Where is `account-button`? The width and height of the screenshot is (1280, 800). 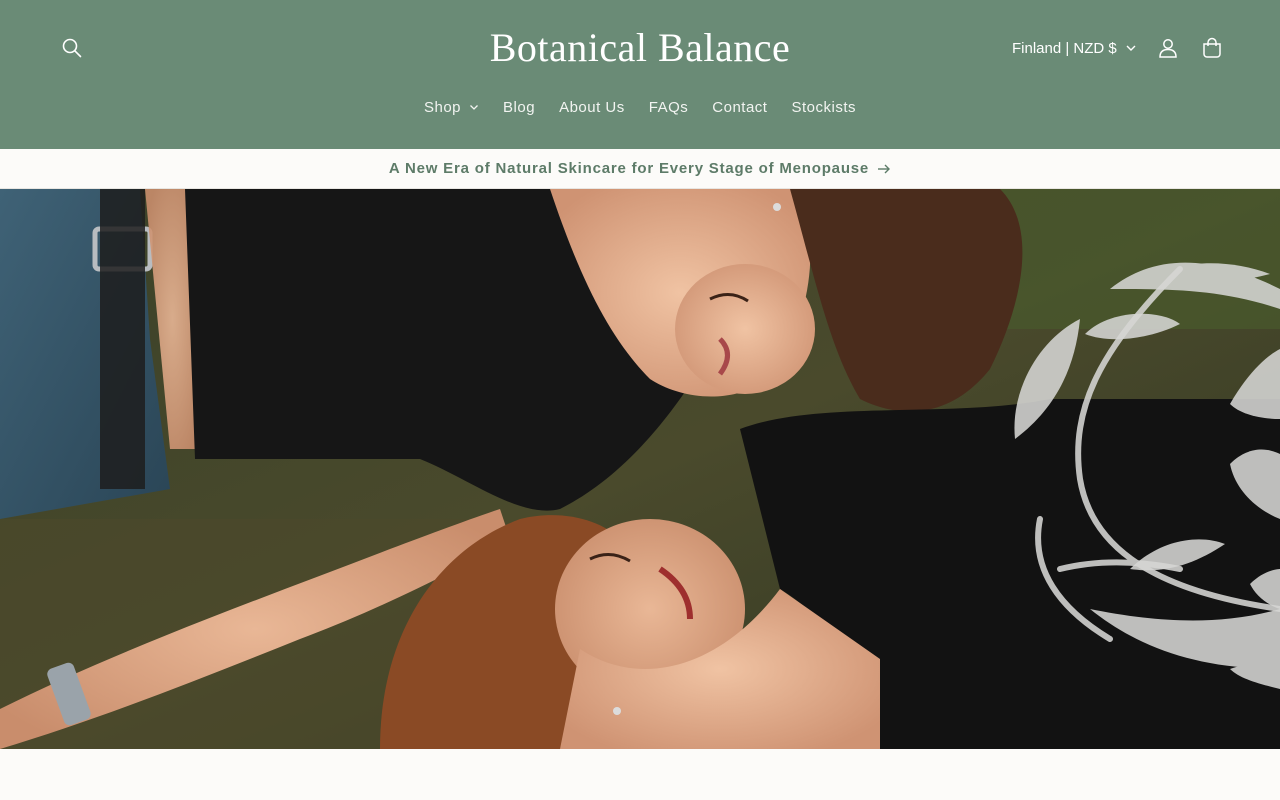
account-button is located at coordinates (1168, 48).